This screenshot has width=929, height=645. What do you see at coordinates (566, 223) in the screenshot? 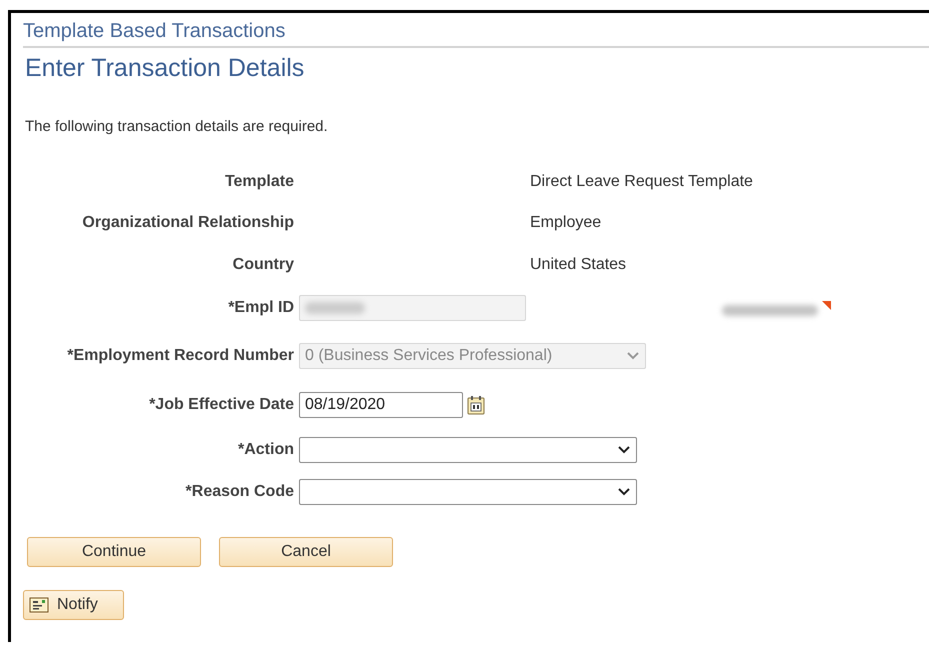
I see `field-value: Employee` at bounding box center [566, 223].